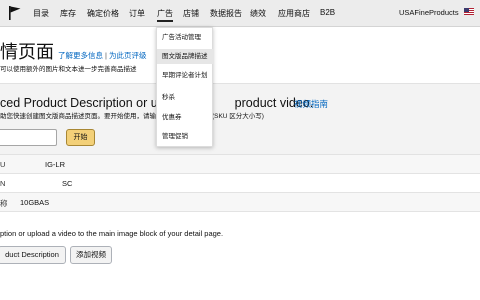 This screenshot has height=300, width=480. Describe the element at coordinates (294, 13) in the screenshot. I see `nav-item-appstore: 应用商店` at that location.